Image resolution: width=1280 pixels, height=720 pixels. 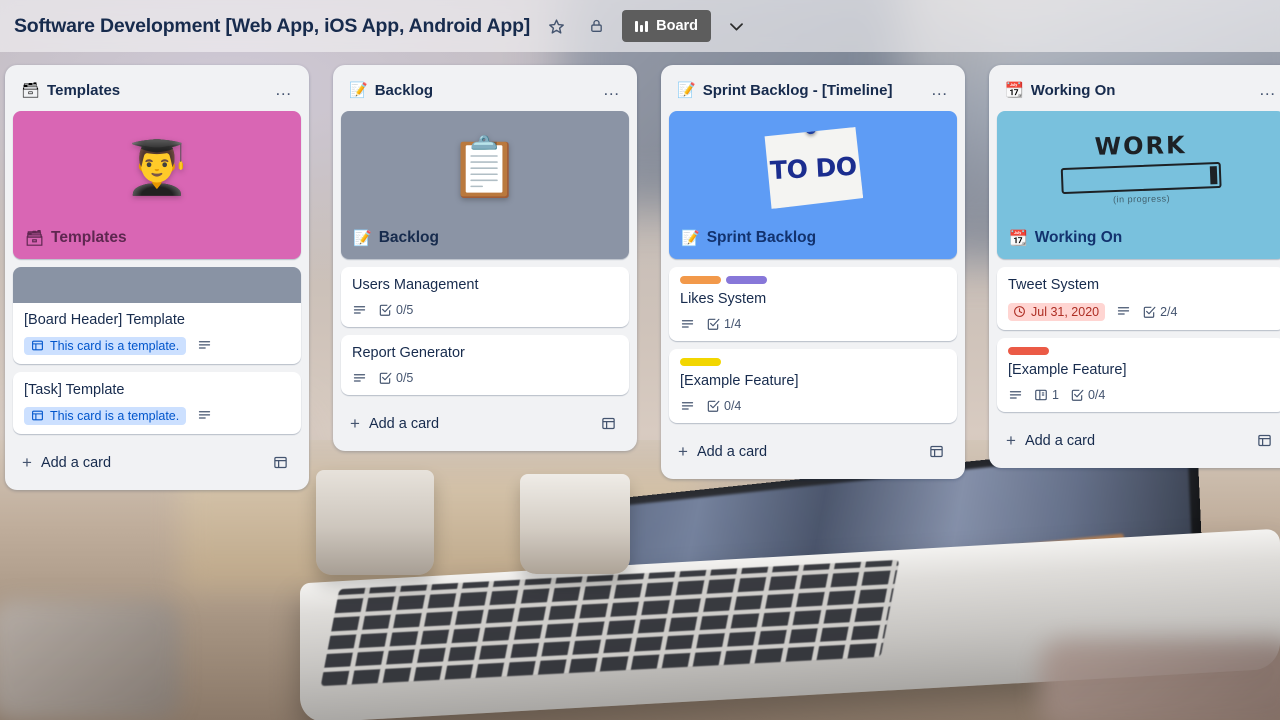 I want to click on cover-card-title-row: 📝 Sprint Backlog, so click(x=813, y=240).